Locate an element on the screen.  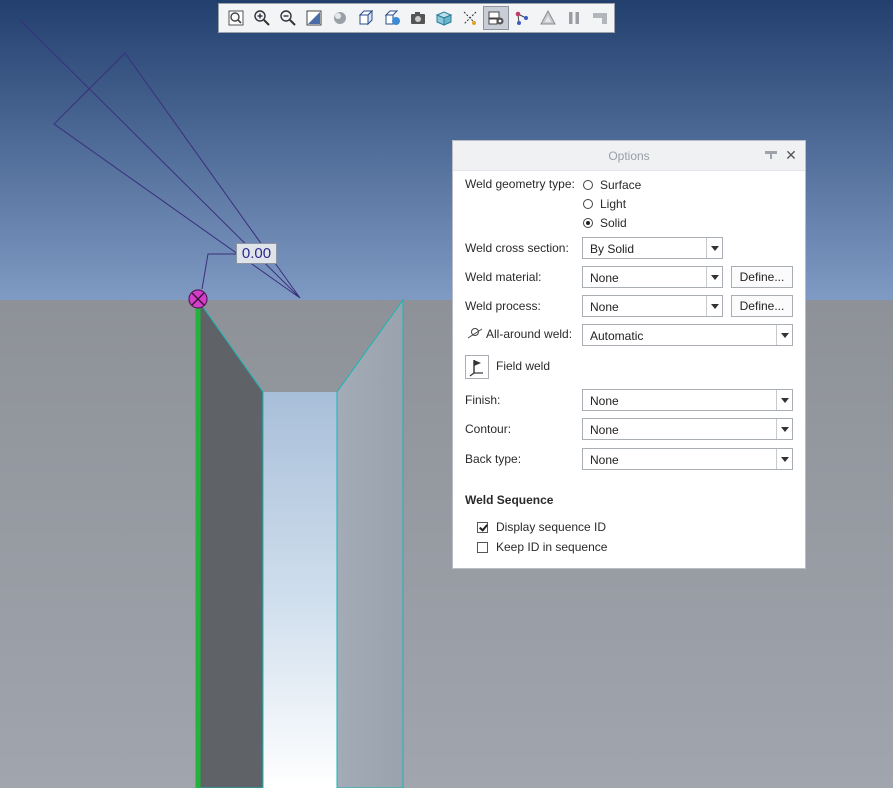
material-label: Weld material: is located at coordinates (503, 277).